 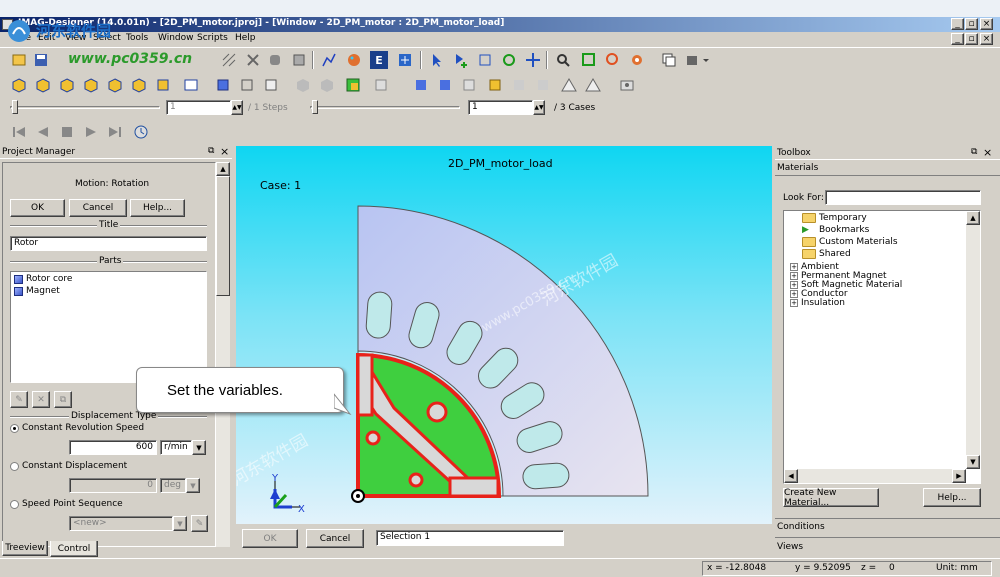 I want to click on pointer-icon, so click(x=437, y=60).